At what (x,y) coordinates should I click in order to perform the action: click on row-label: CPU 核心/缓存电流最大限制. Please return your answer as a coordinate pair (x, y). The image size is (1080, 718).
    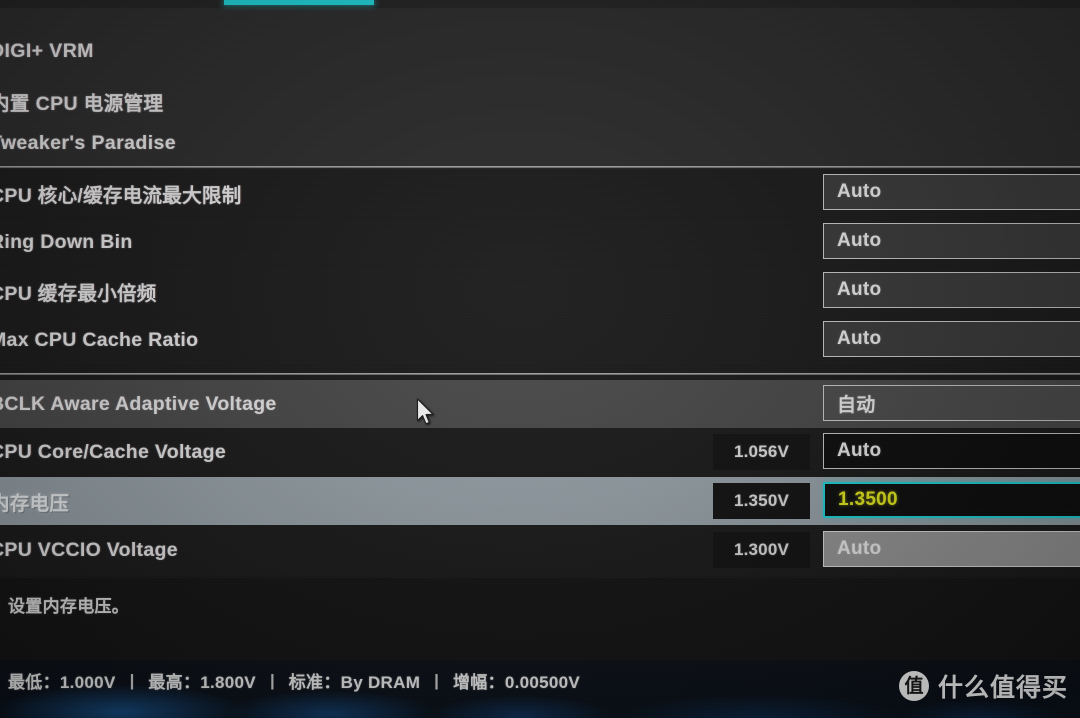
    Looking at the image, I should click on (121, 195).